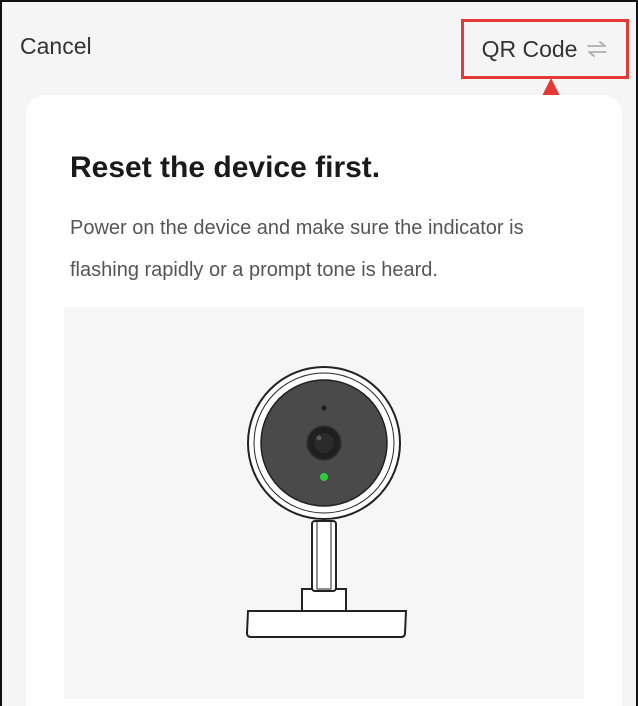 This screenshot has height=706, width=638. What do you see at coordinates (324, 477) in the screenshot?
I see `indicator-light` at bounding box center [324, 477].